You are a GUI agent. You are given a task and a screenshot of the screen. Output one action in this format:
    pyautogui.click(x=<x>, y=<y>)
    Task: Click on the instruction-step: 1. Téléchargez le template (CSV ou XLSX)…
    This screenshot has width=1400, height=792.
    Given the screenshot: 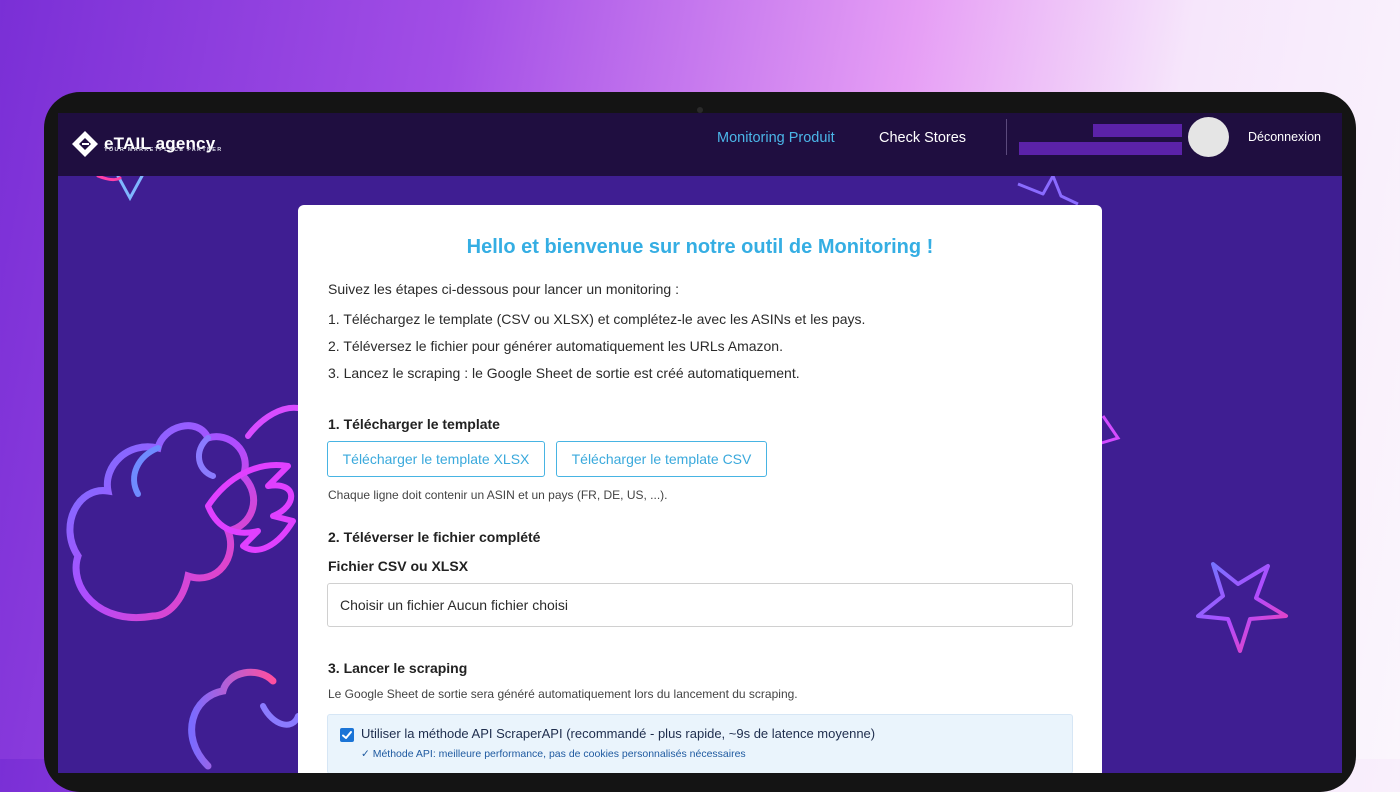 What is the action you would take?
    pyautogui.click(x=597, y=319)
    